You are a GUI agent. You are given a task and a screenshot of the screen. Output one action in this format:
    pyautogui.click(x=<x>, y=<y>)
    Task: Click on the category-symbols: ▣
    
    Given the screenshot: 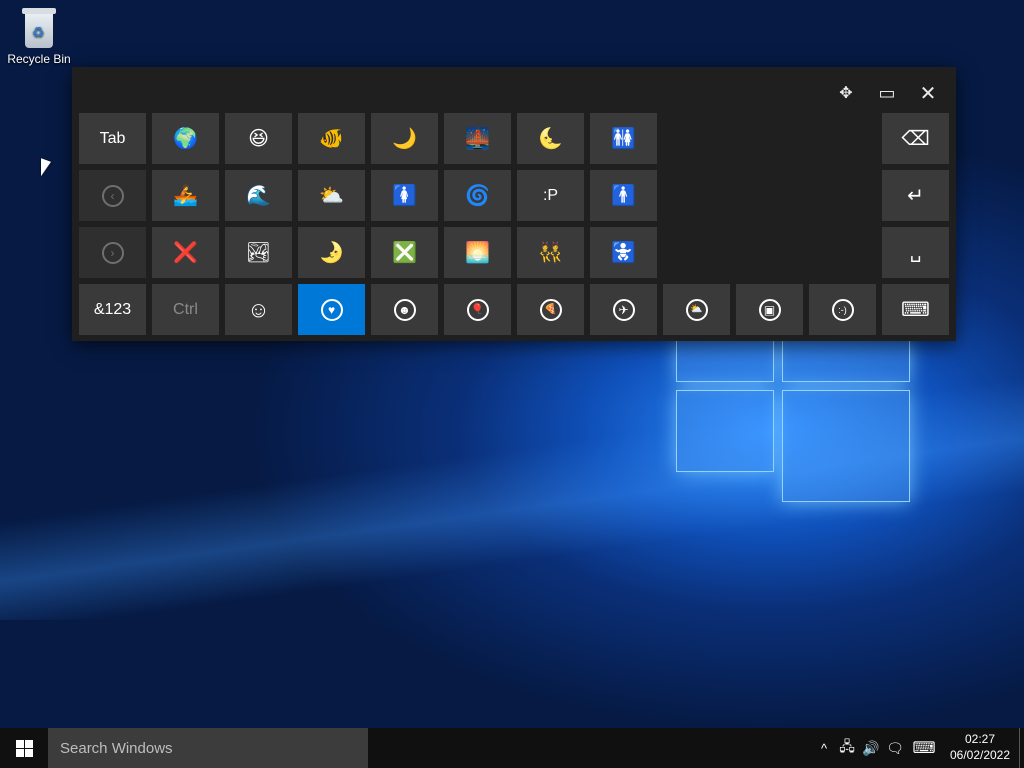 What is the action you would take?
    pyautogui.click(x=769, y=309)
    